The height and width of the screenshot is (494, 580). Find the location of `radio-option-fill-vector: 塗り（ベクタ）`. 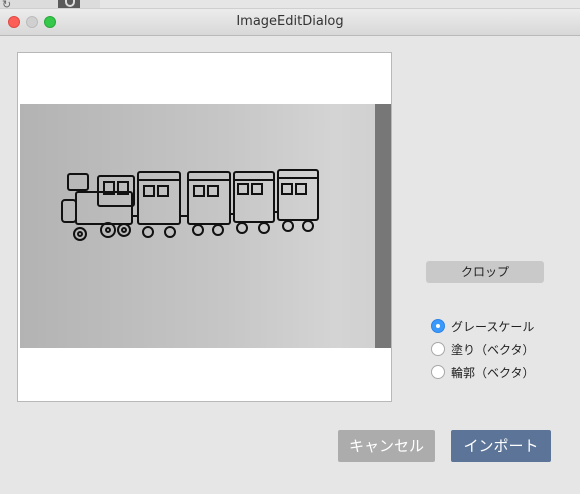

radio-option-fill-vector: 塗り（ベクタ） is located at coordinates (483, 349).